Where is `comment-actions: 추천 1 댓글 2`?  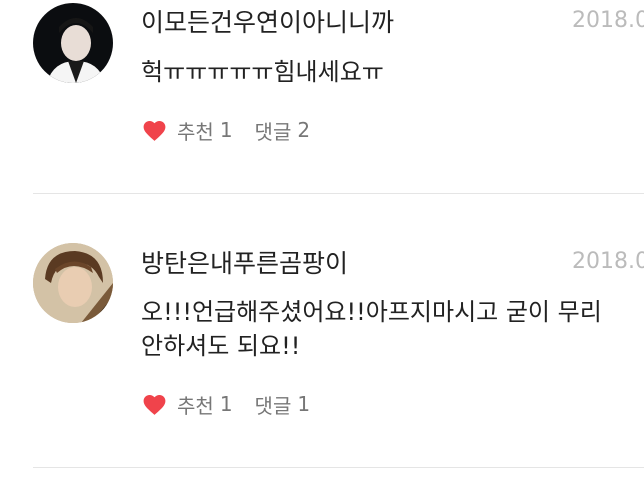 comment-actions: 추천 1 댓글 2 is located at coordinates (225, 130).